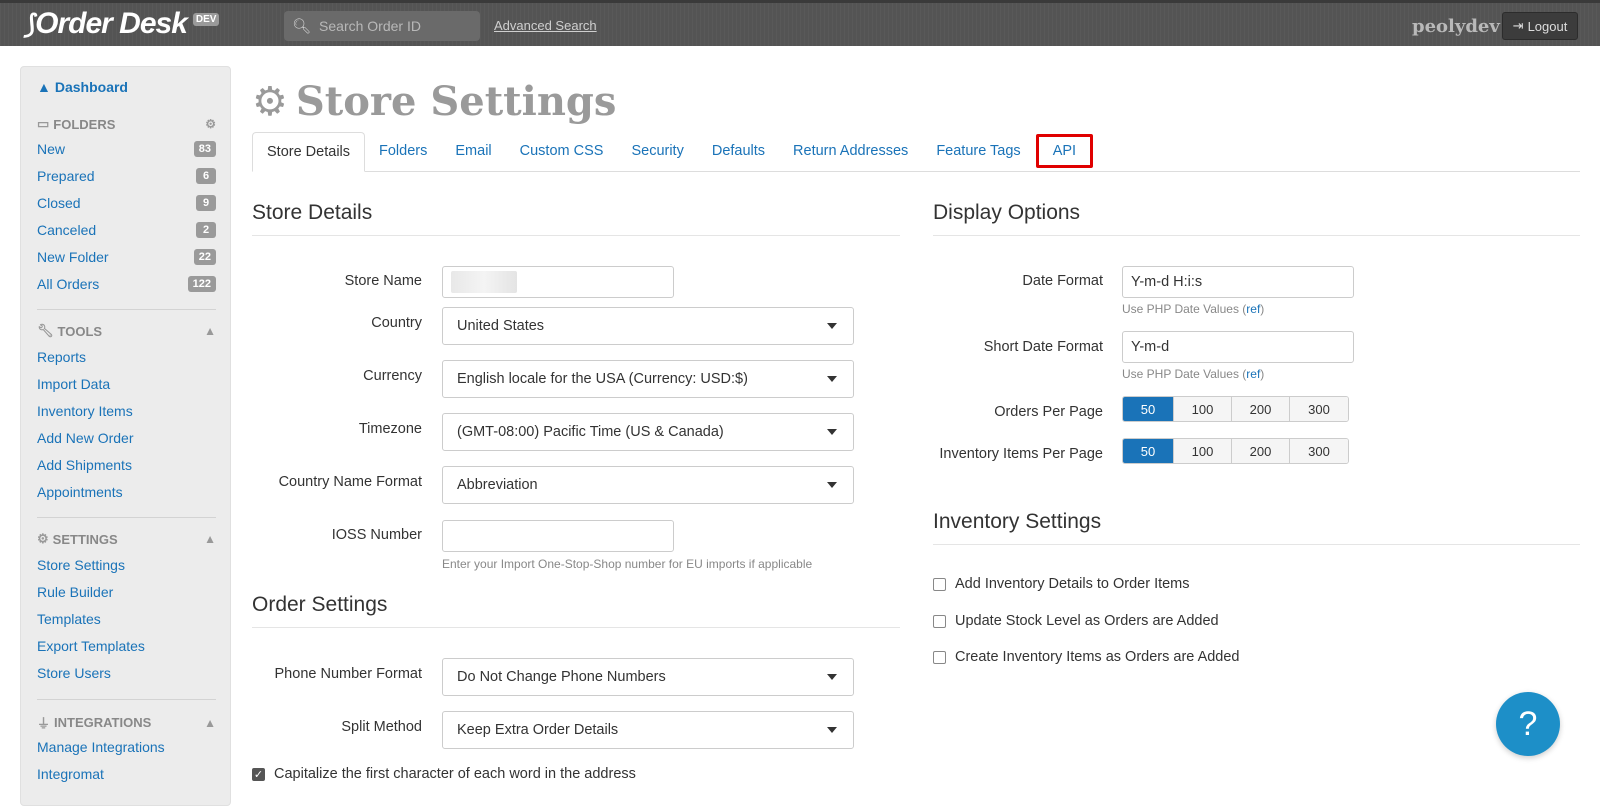  I want to click on sidebar-item-integromat: Integromat, so click(126, 774).